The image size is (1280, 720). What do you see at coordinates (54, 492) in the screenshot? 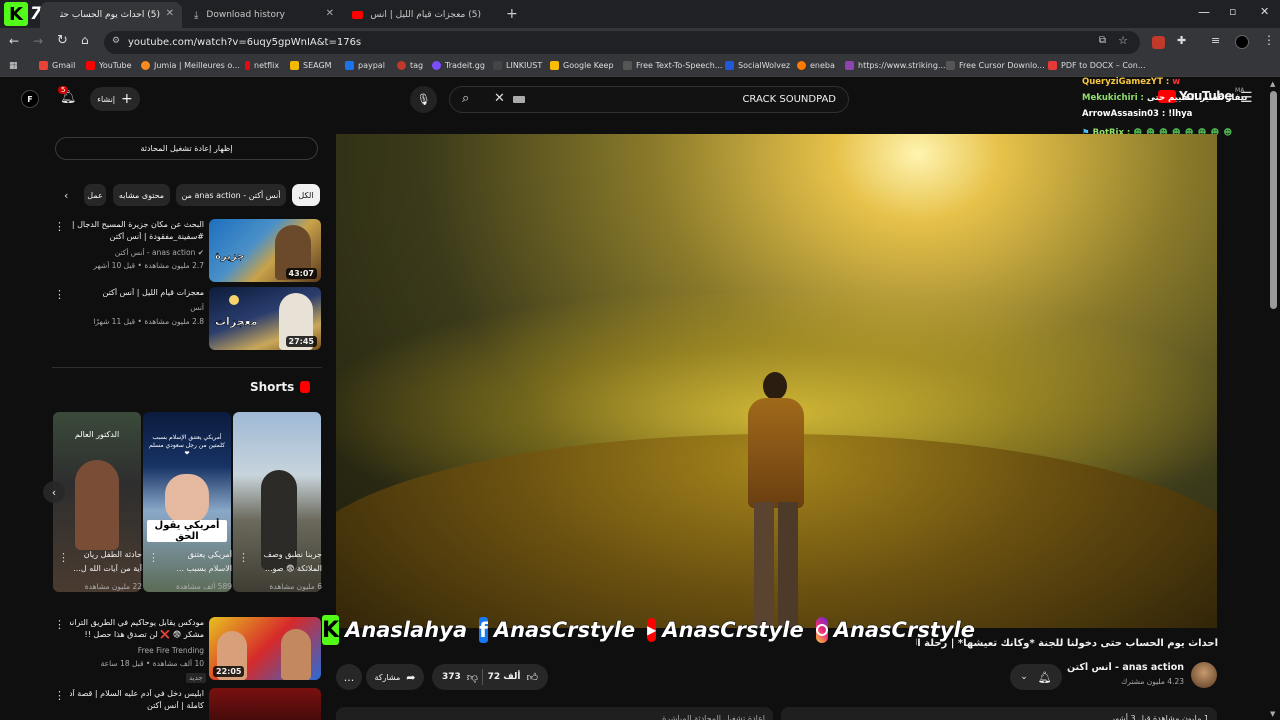
I see `shorts-prev-button: ‹` at bounding box center [54, 492].